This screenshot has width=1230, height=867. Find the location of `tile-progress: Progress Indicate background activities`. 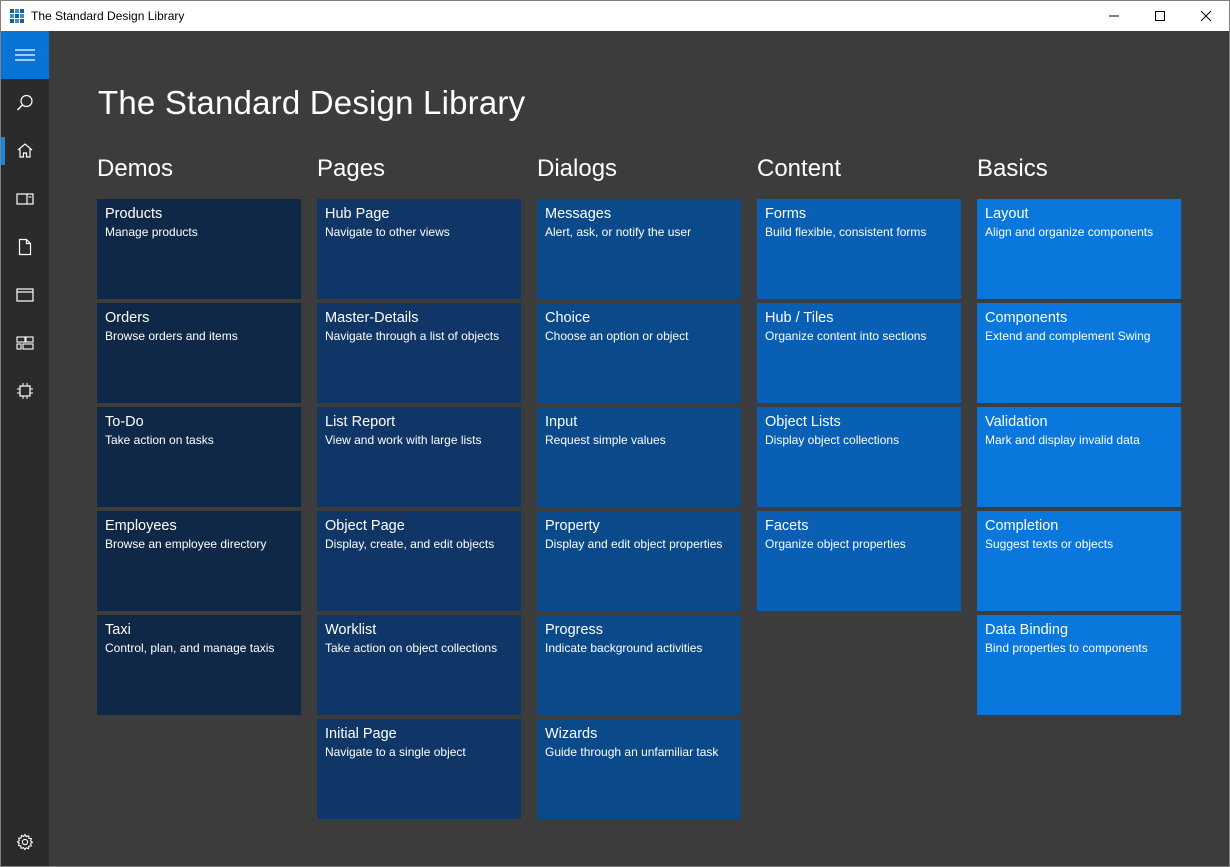

tile-progress: Progress Indicate background activities is located at coordinates (639, 665).